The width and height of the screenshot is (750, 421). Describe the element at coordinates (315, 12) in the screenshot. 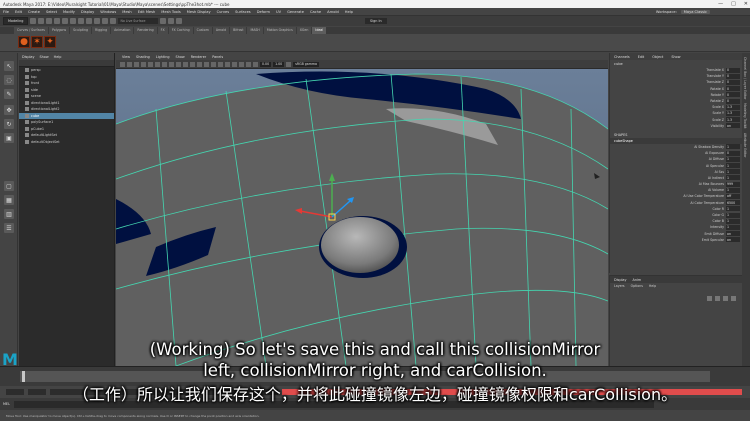

I see `menu-cache: Cache` at that location.